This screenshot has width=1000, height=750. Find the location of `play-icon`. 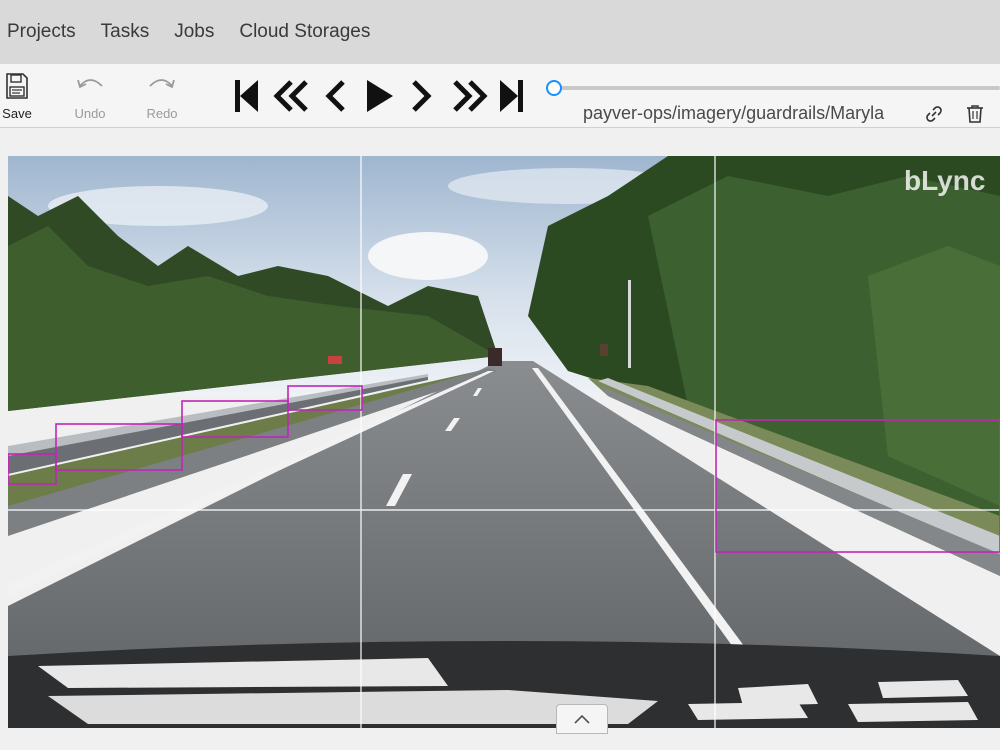

play-icon is located at coordinates (380, 96).